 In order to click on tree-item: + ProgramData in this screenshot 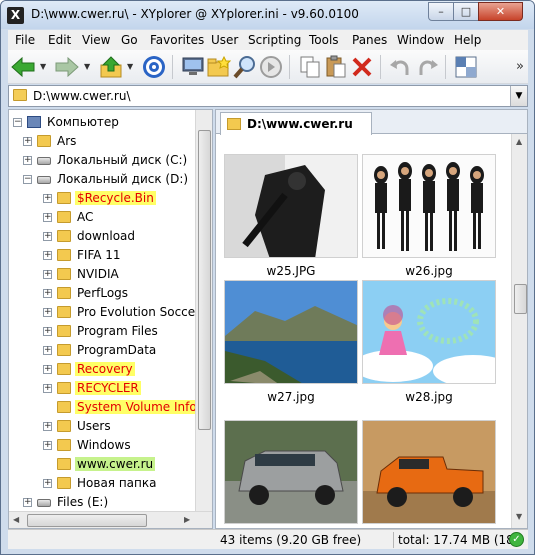, I will do `click(104, 350)`.